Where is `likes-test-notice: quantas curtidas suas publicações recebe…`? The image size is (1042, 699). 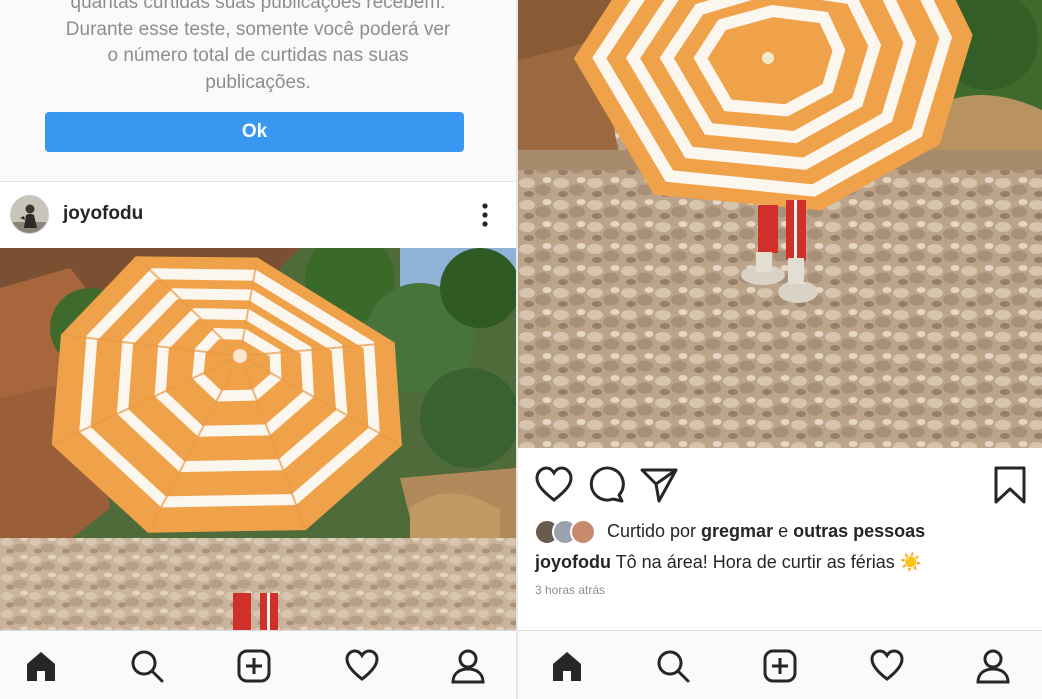
likes-test-notice: quantas curtidas suas publicações recebe… is located at coordinates (258, 91).